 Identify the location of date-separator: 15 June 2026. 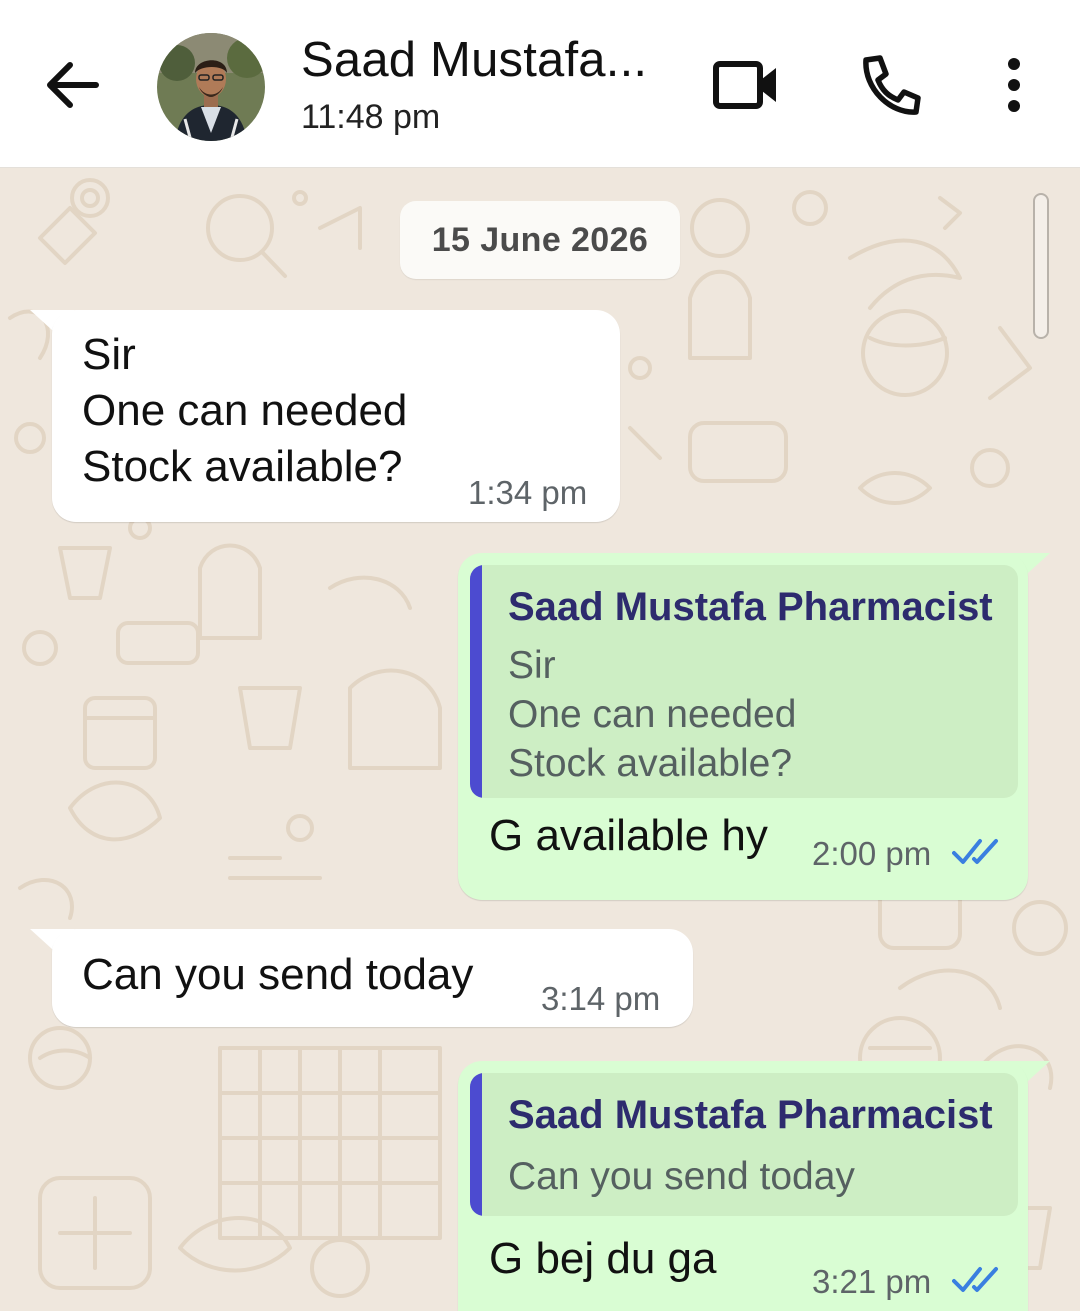
(540, 240).